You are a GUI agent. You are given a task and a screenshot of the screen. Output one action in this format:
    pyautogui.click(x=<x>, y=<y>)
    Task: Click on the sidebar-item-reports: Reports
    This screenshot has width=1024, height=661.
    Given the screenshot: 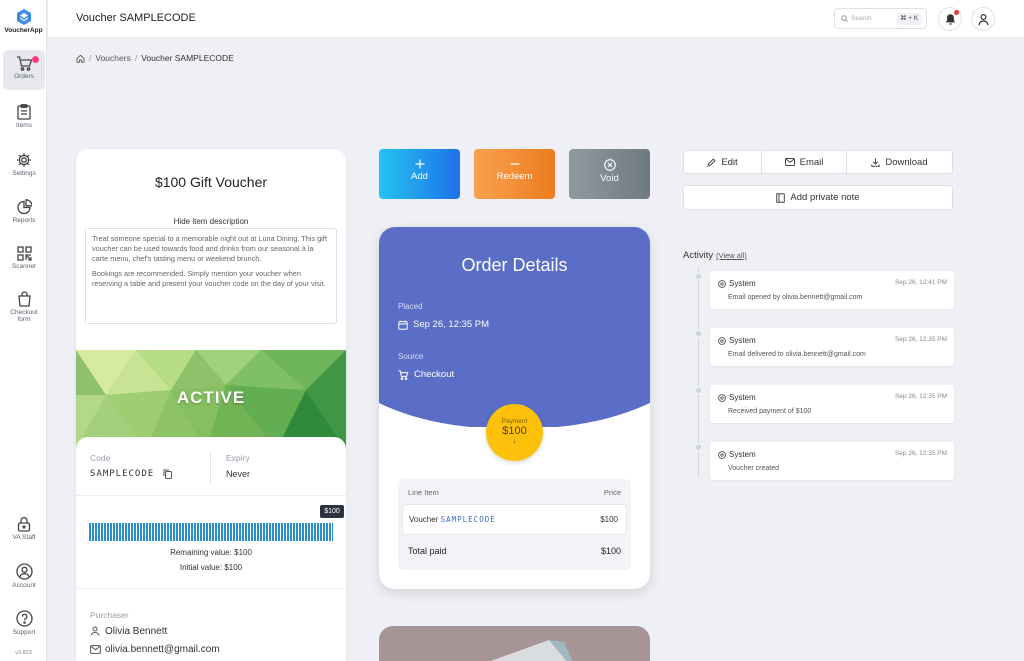 What is the action you would take?
    pyautogui.click(x=24, y=213)
    